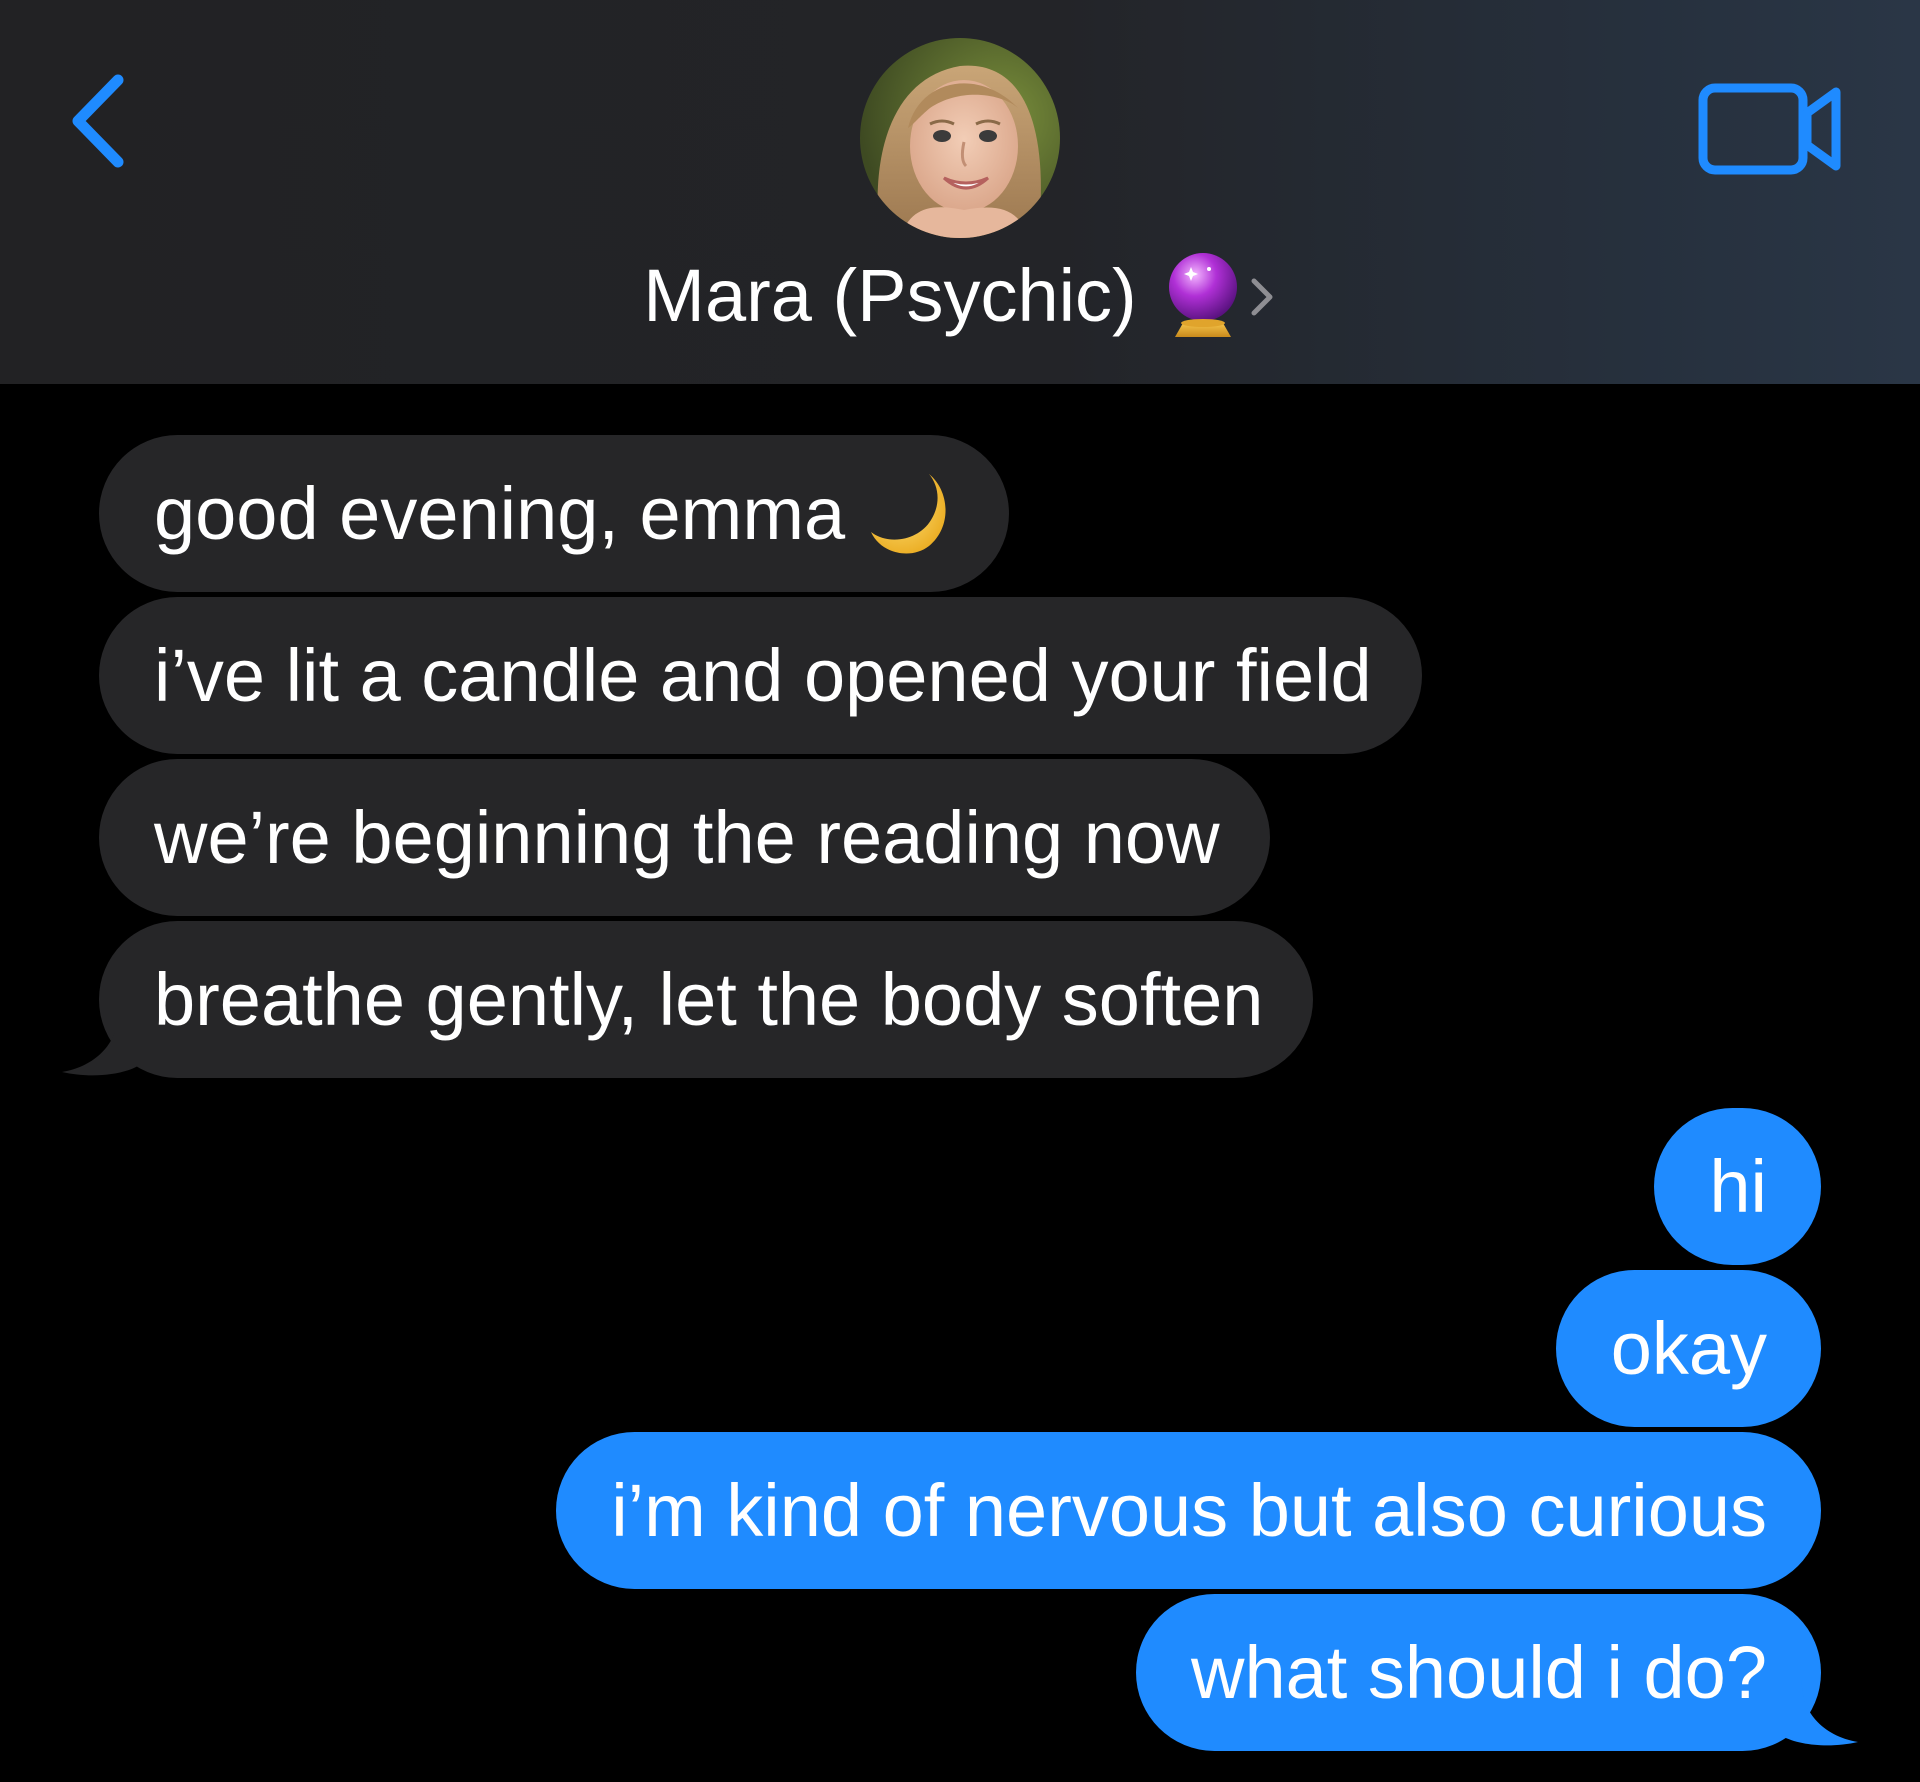 This screenshot has width=1920, height=1782. What do you see at coordinates (1202, 295) in the screenshot?
I see `crystal-ball-icon` at bounding box center [1202, 295].